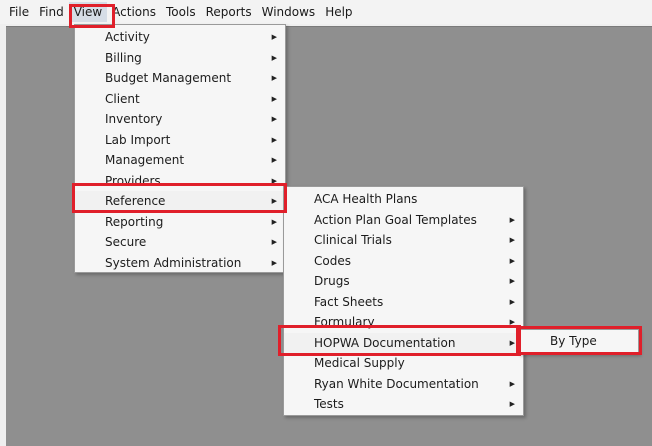 This screenshot has height=446, width=652. I want to click on hopwa-item-by-type: By Type, so click(578, 341).